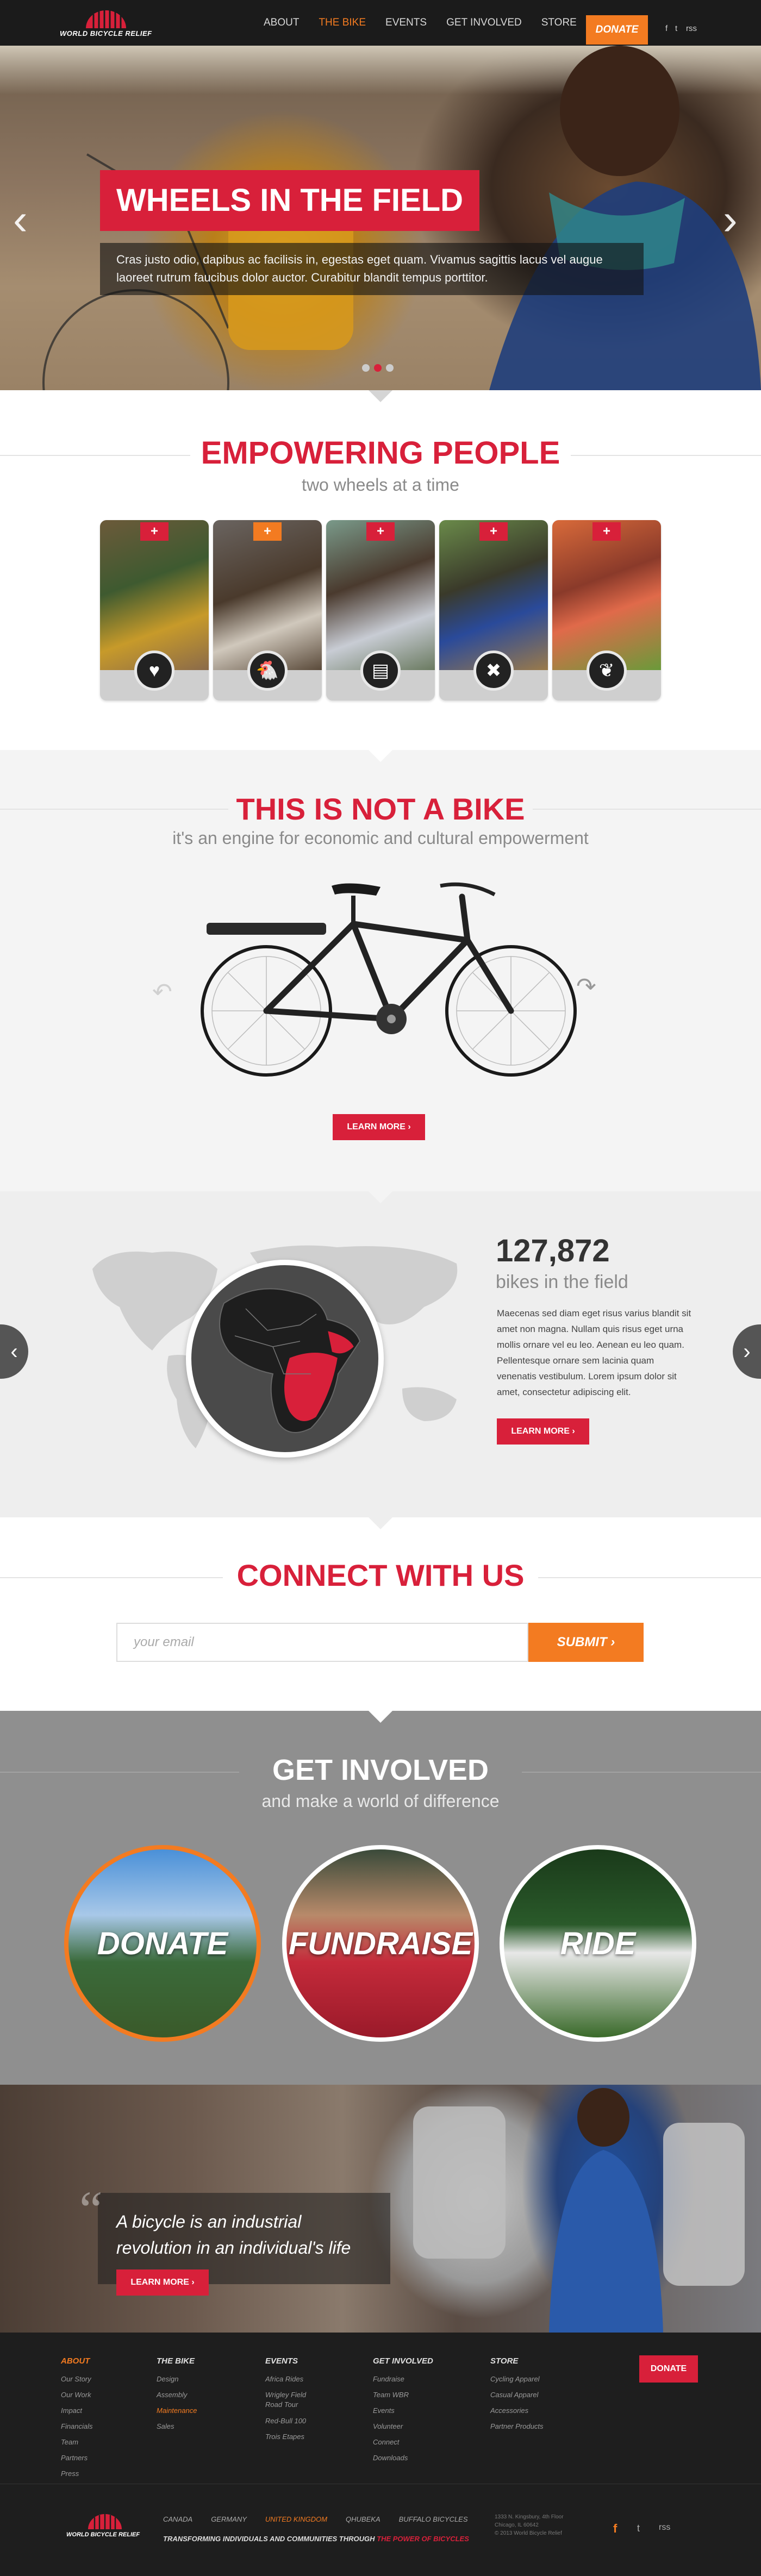 Image resolution: width=761 pixels, height=2576 pixels. I want to click on country-link: GERMANY, so click(229, 2519).